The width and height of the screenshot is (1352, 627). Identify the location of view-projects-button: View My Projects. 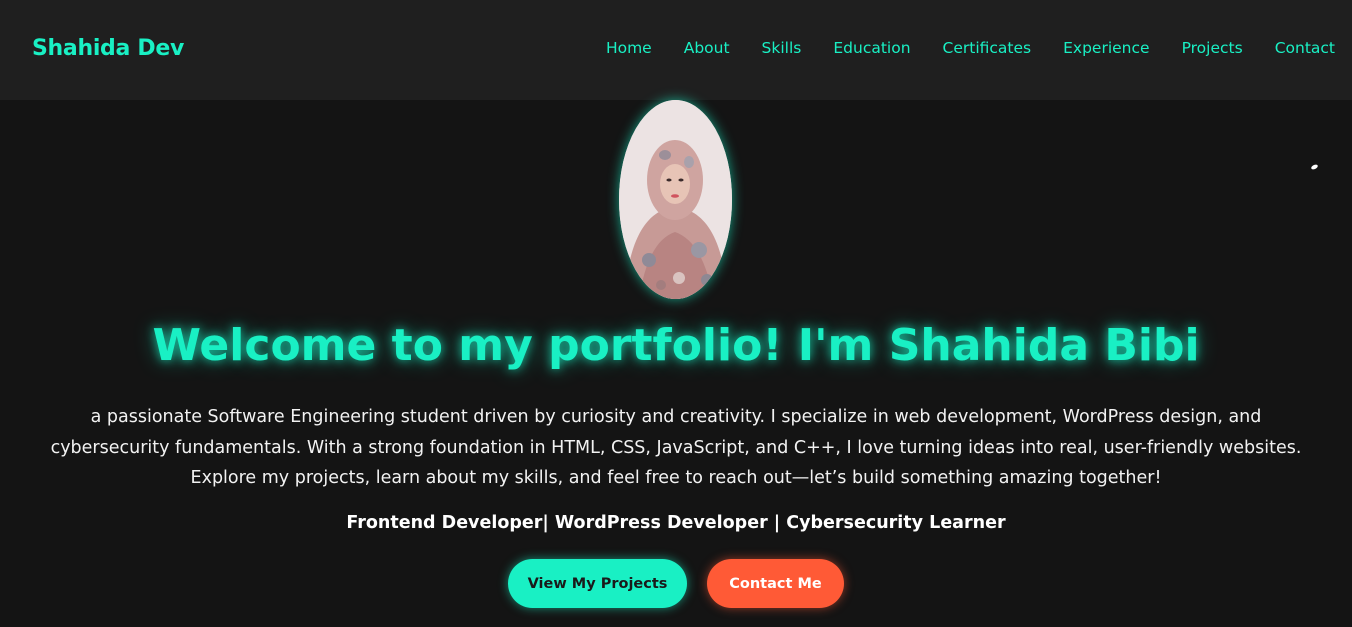
(597, 583).